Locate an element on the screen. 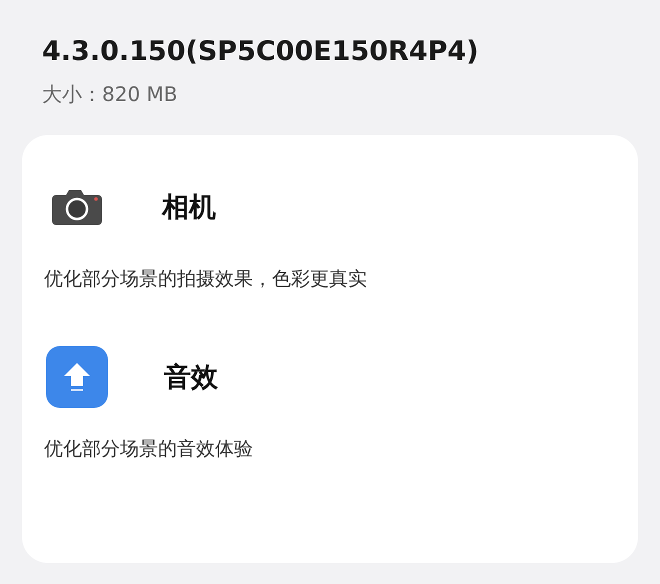 This screenshot has width=660, height=584. camera-icon is located at coordinates (77, 207).